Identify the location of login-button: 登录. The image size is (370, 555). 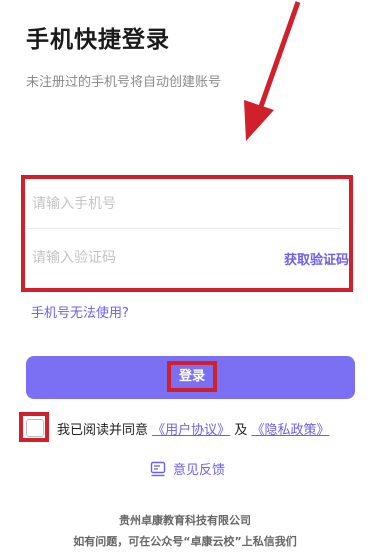
(190, 377).